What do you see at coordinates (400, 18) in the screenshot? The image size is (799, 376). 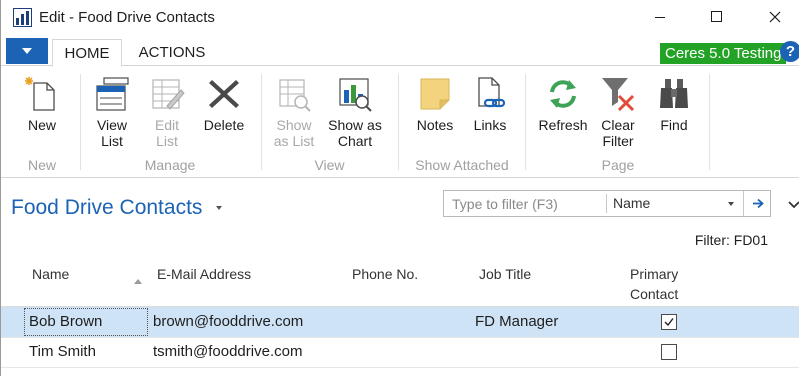 I see `title-bar: Edit - Food Drive Contacts` at bounding box center [400, 18].